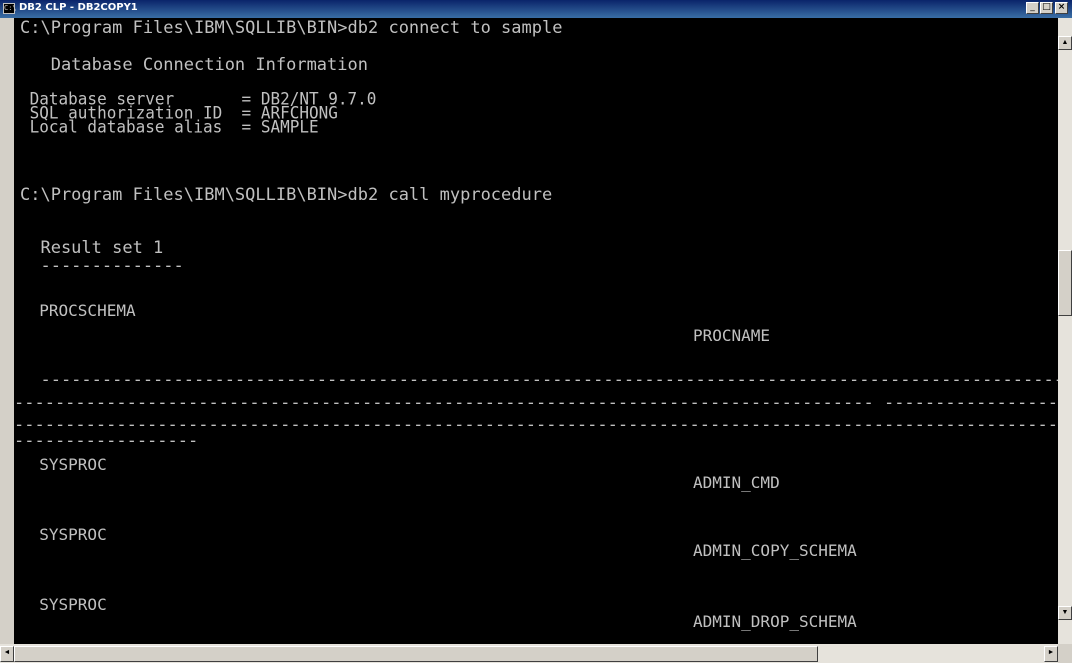 This screenshot has width=1072, height=663. I want to click on horizontal-scrollbar: ◄ ►, so click(529, 653).